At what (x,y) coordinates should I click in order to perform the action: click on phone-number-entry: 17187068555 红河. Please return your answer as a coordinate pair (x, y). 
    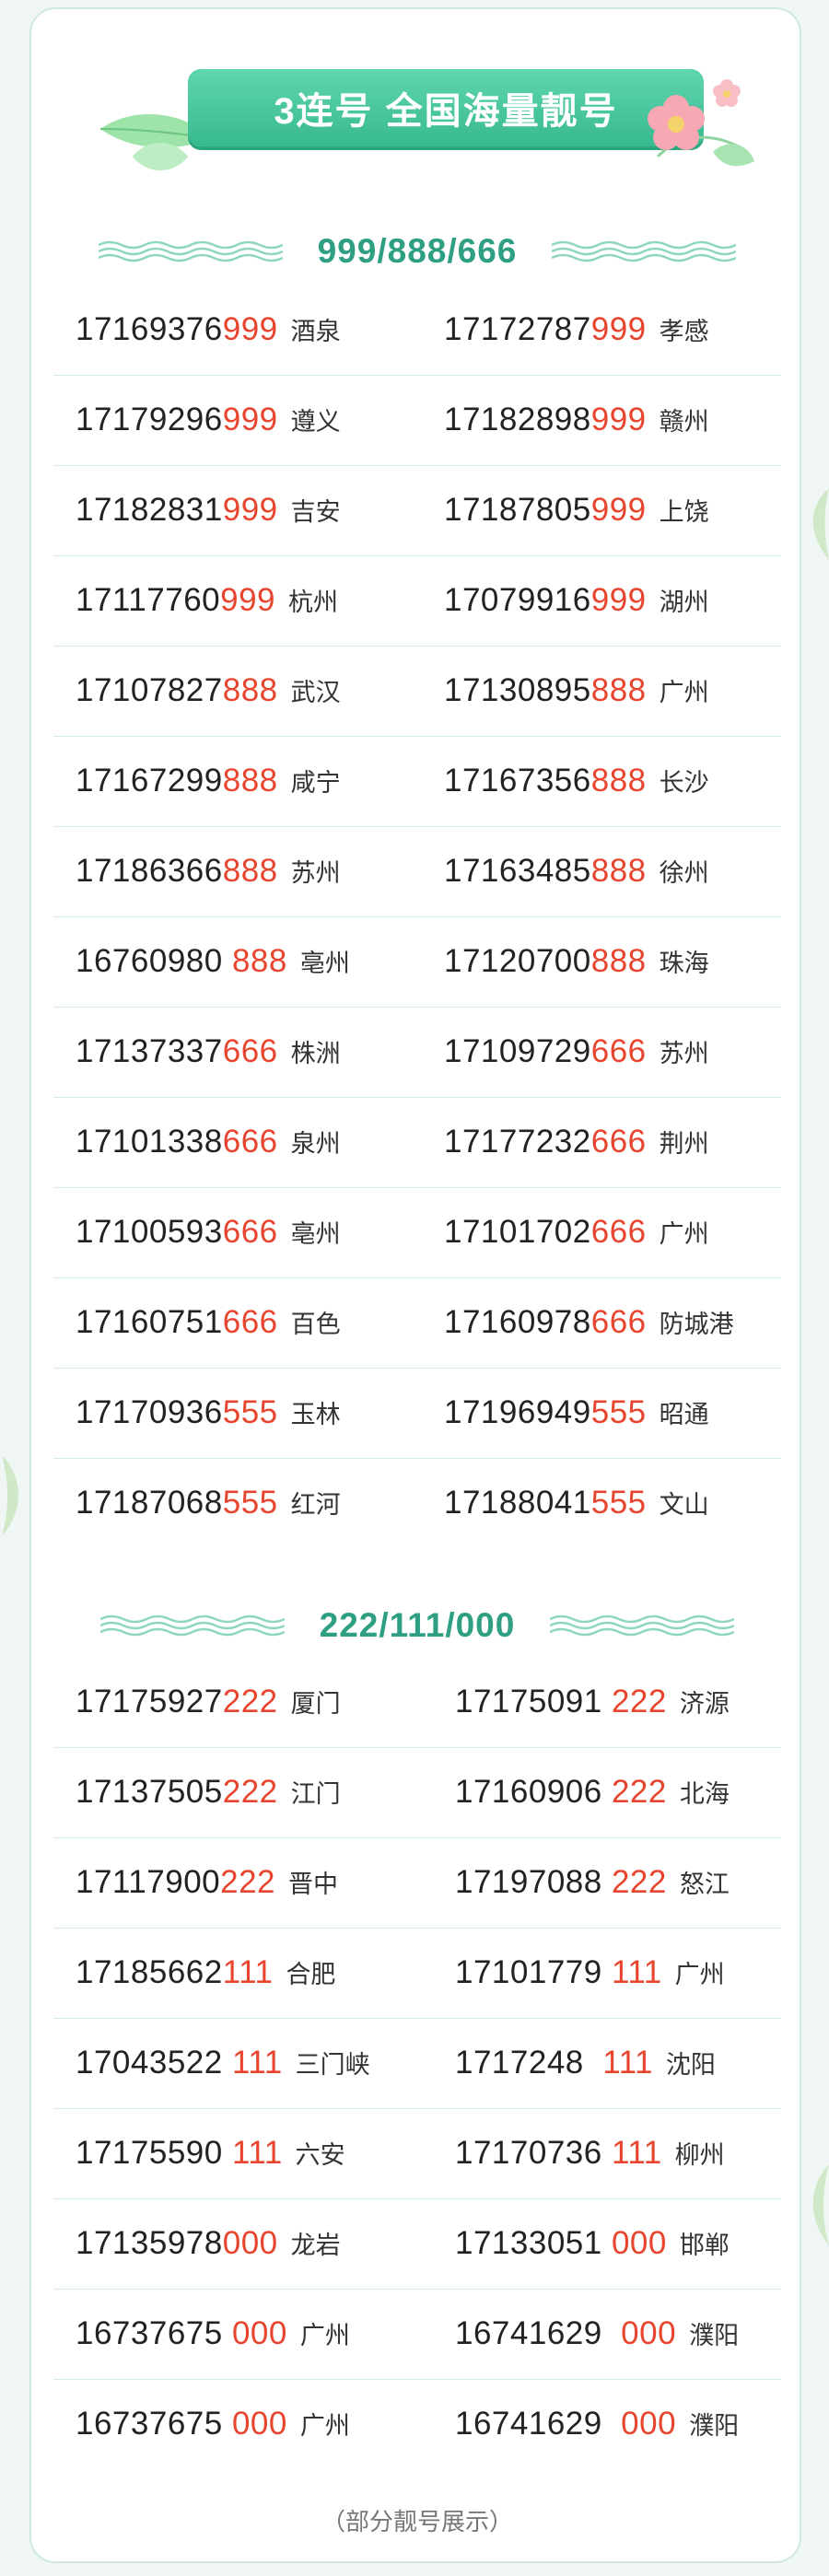
    Looking at the image, I should click on (208, 1505).